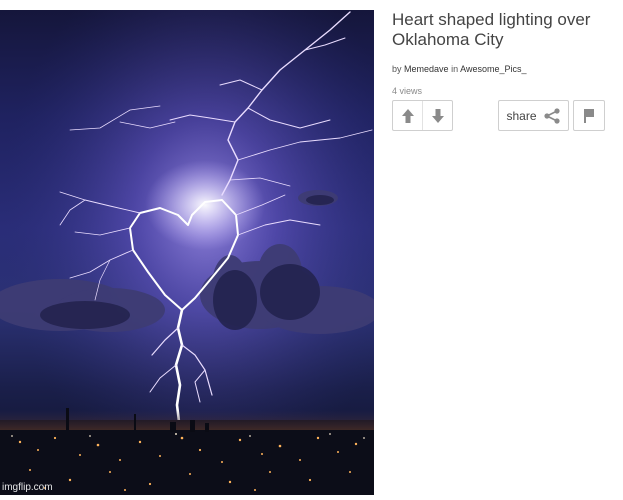  What do you see at coordinates (521, 115) in the screenshot?
I see `share-label: share` at bounding box center [521, 115].